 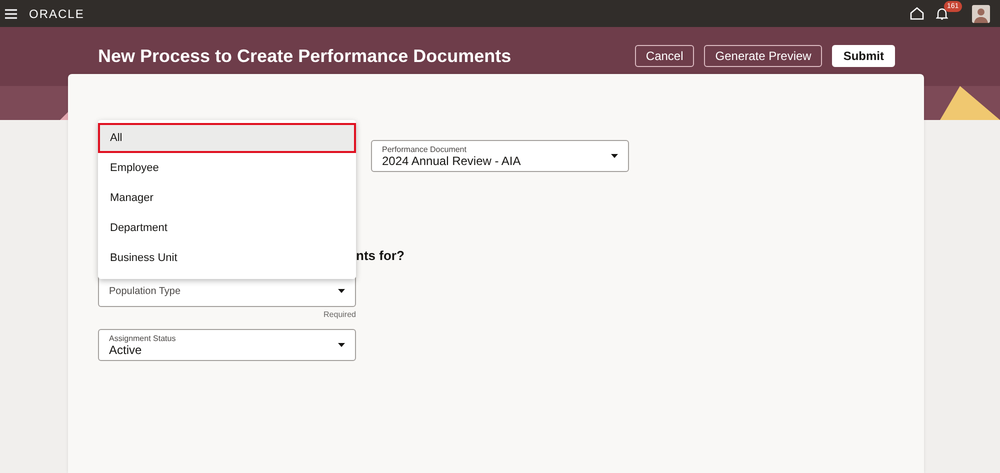 I want to click on header-button: Cancel, so click(x=664, y=56).